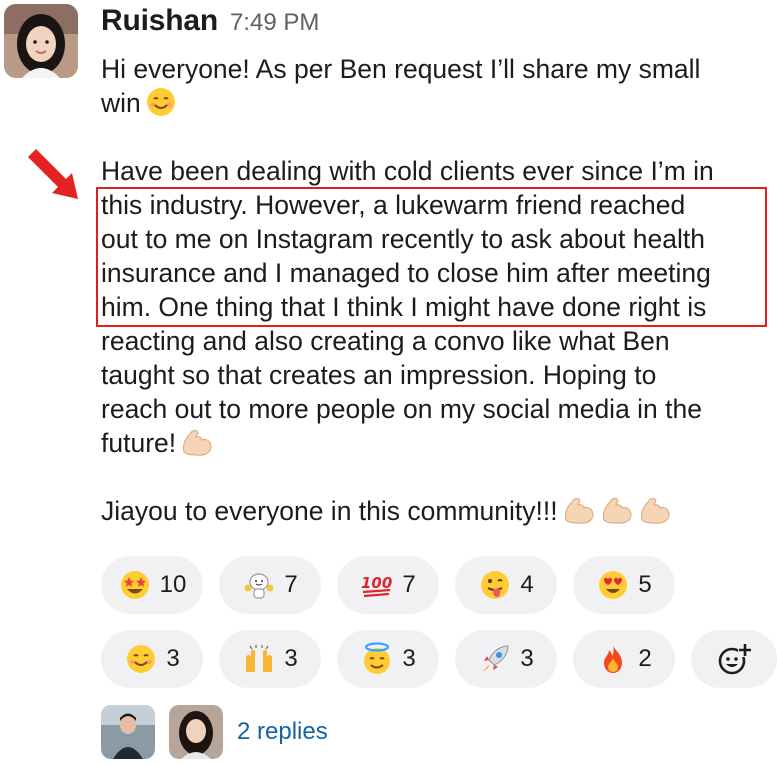  I want to click on reaction-count: 4, so click(527, 584).